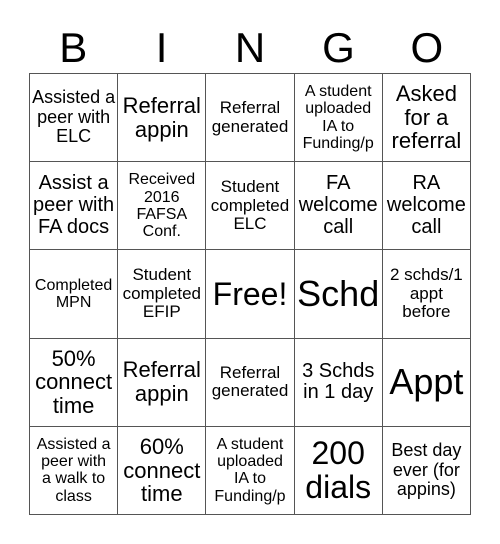  Describe the element at coordinates (250, 382) in the screenshot. I see `bingo-cell-r4c3: Referral generated` at that location.